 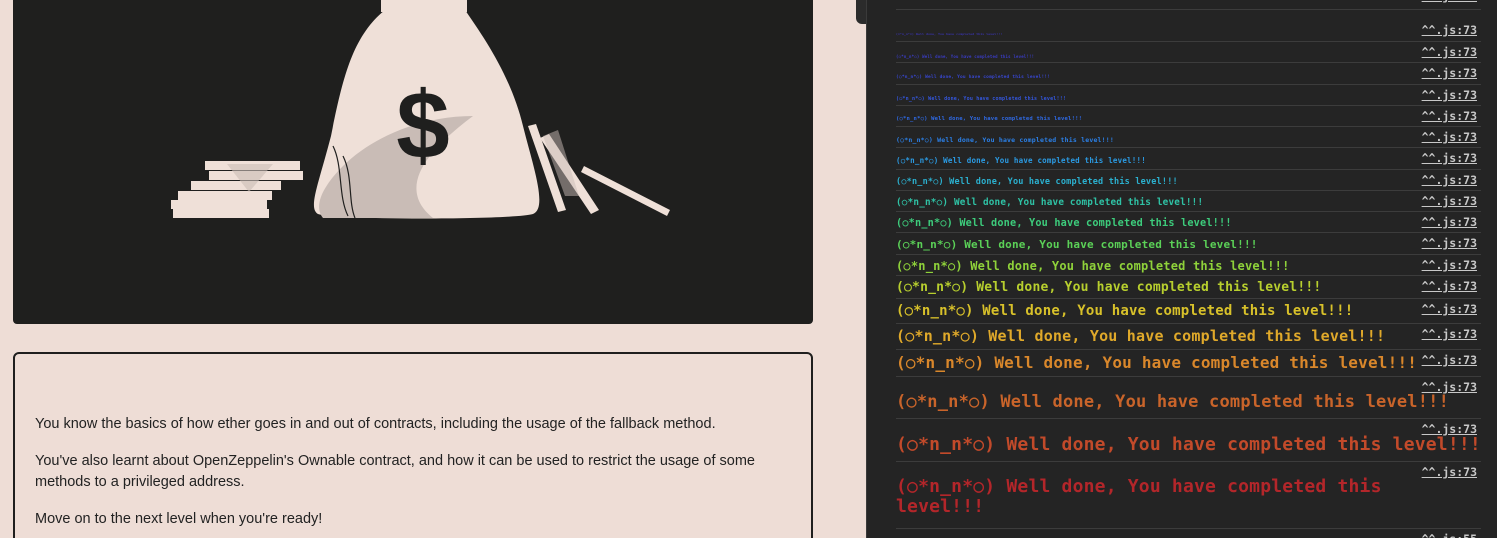 What do you see at coordinates (1188, 533) in the screenshot?
I see `console-message-row: ^^.js:55` at bounding box center [1188, 533].